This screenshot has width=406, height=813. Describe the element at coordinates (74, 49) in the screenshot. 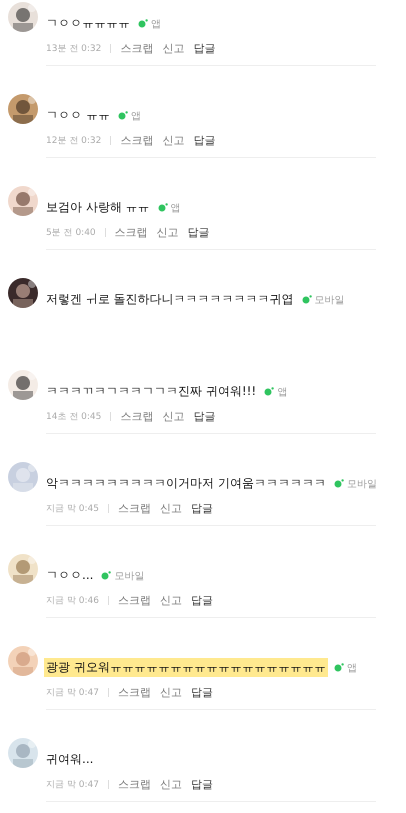

I see `comment-time: 13분 전 0:32` at that location.